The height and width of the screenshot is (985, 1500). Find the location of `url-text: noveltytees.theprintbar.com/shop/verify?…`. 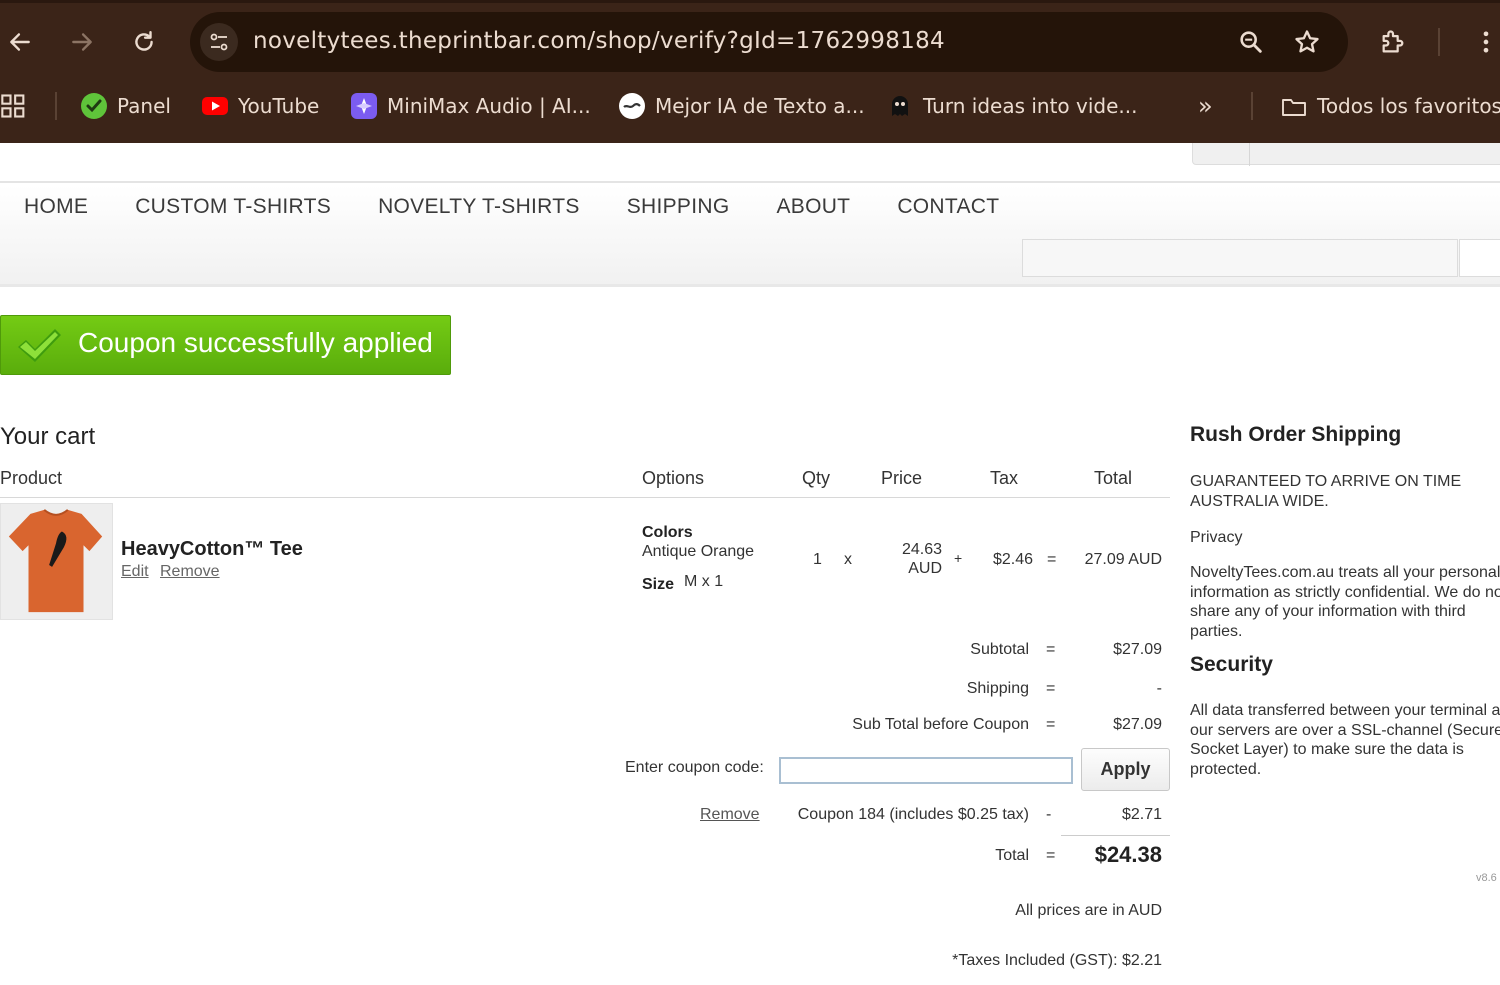

url-text: noveltytees.theprintbar.com/shop/verify?… is located at coordinates (599, 41).